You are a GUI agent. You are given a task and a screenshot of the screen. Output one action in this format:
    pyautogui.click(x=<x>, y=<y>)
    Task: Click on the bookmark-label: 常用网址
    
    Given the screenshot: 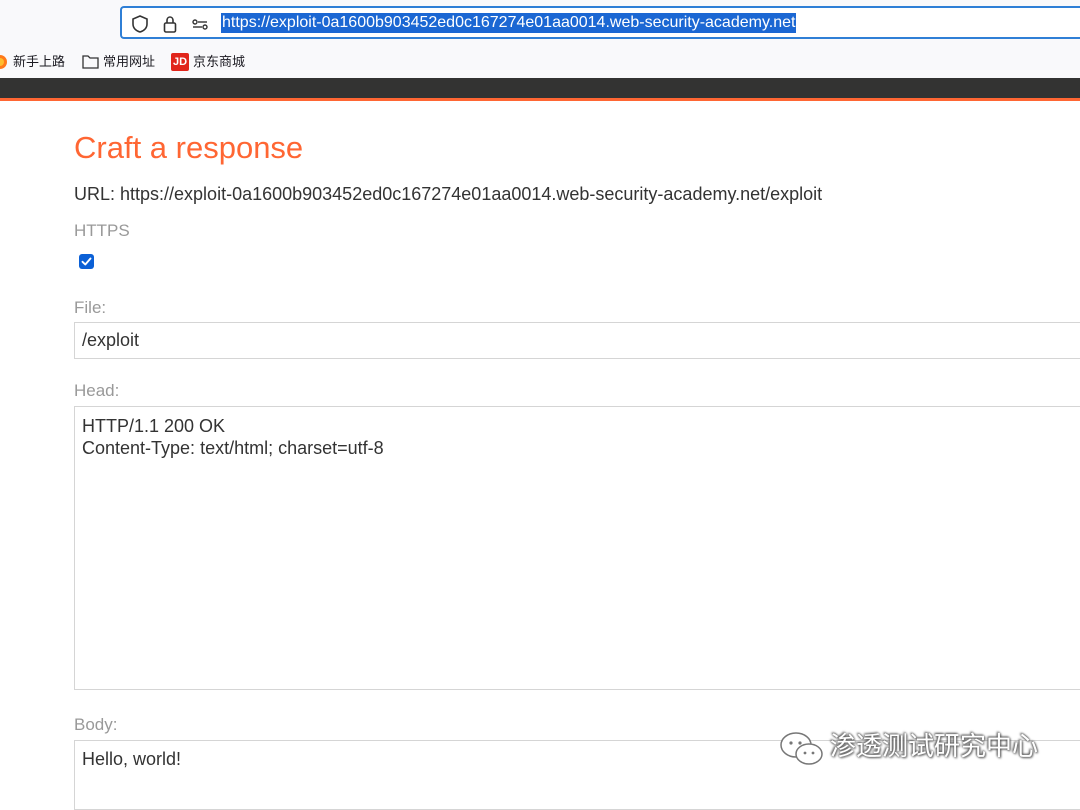 What is the action you would take?
    pyautogui.click(x=129, y=61)
    